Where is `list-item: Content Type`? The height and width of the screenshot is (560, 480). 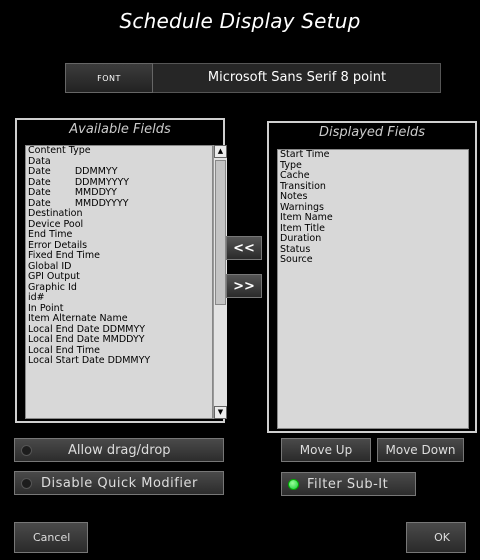 list-item: Content Type is located at coordinates (119, 151).